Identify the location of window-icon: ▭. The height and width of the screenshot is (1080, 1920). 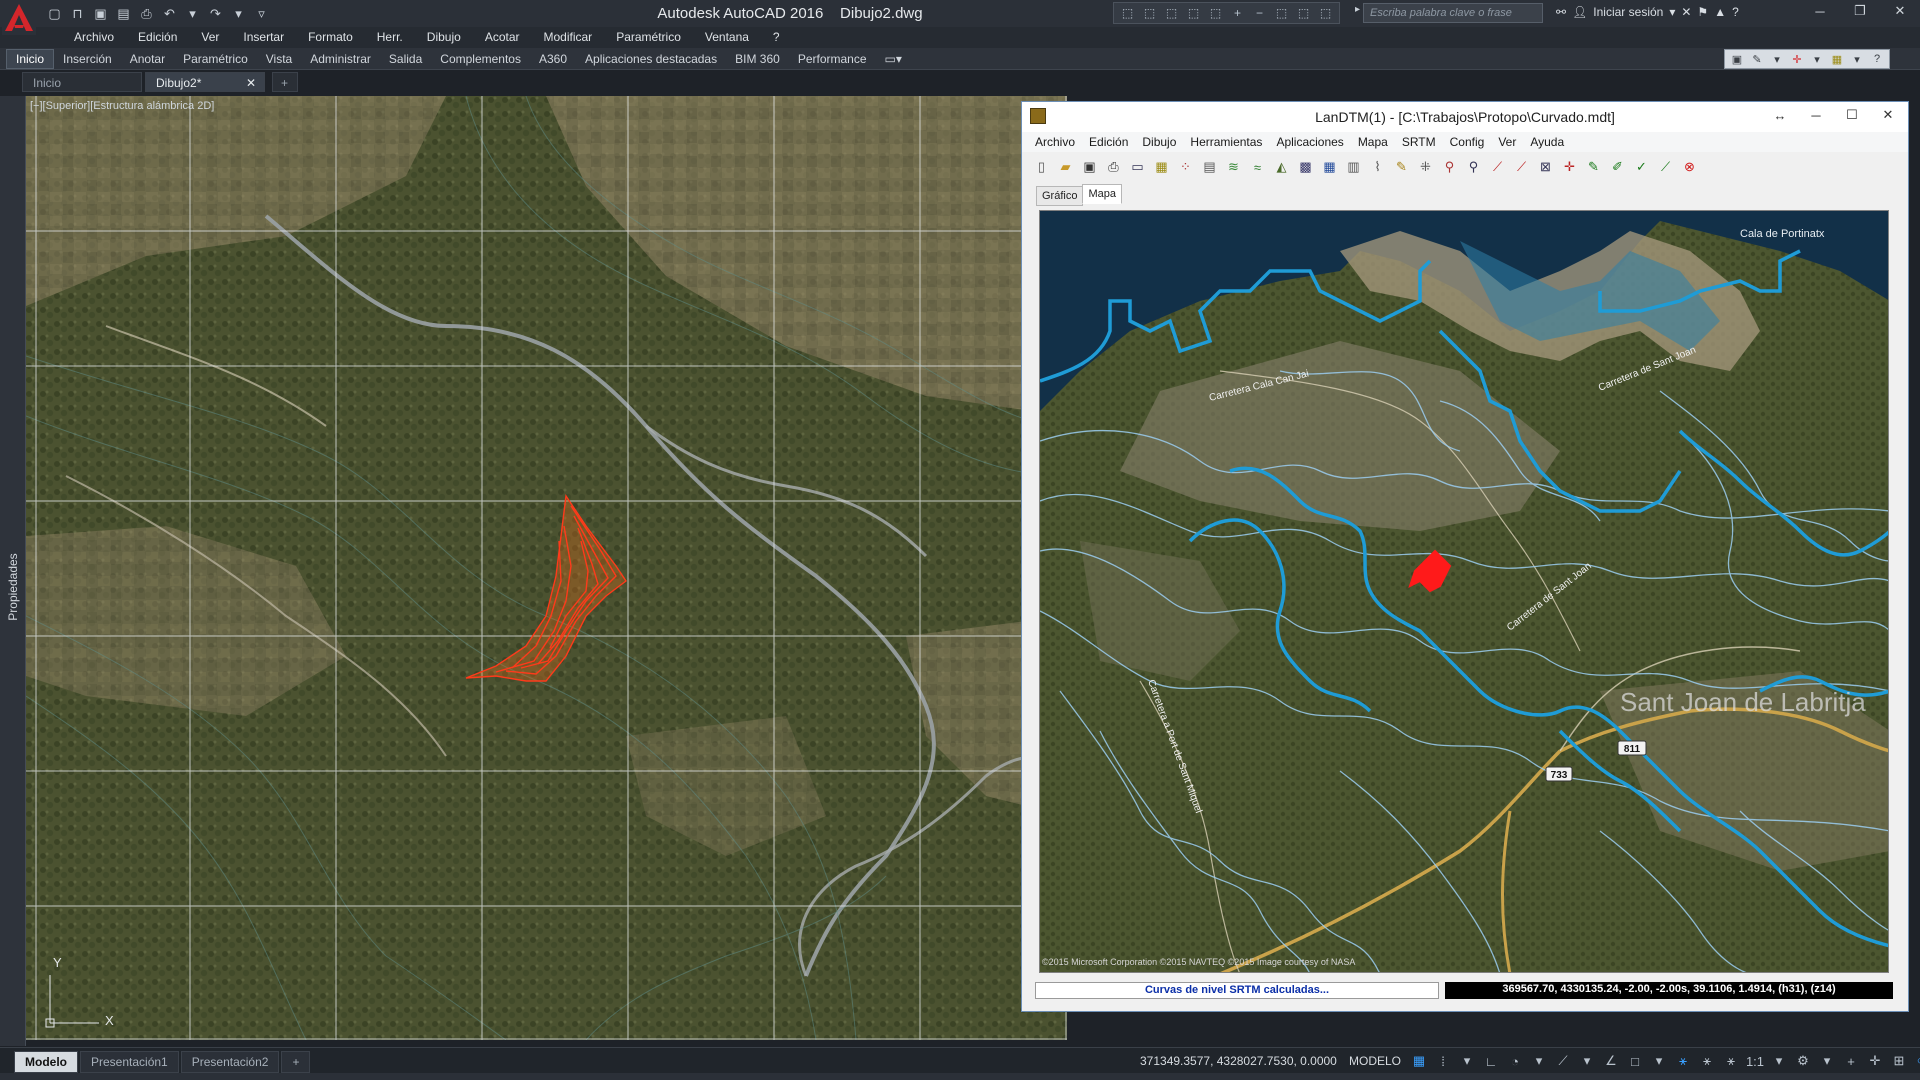
(1137, 167).